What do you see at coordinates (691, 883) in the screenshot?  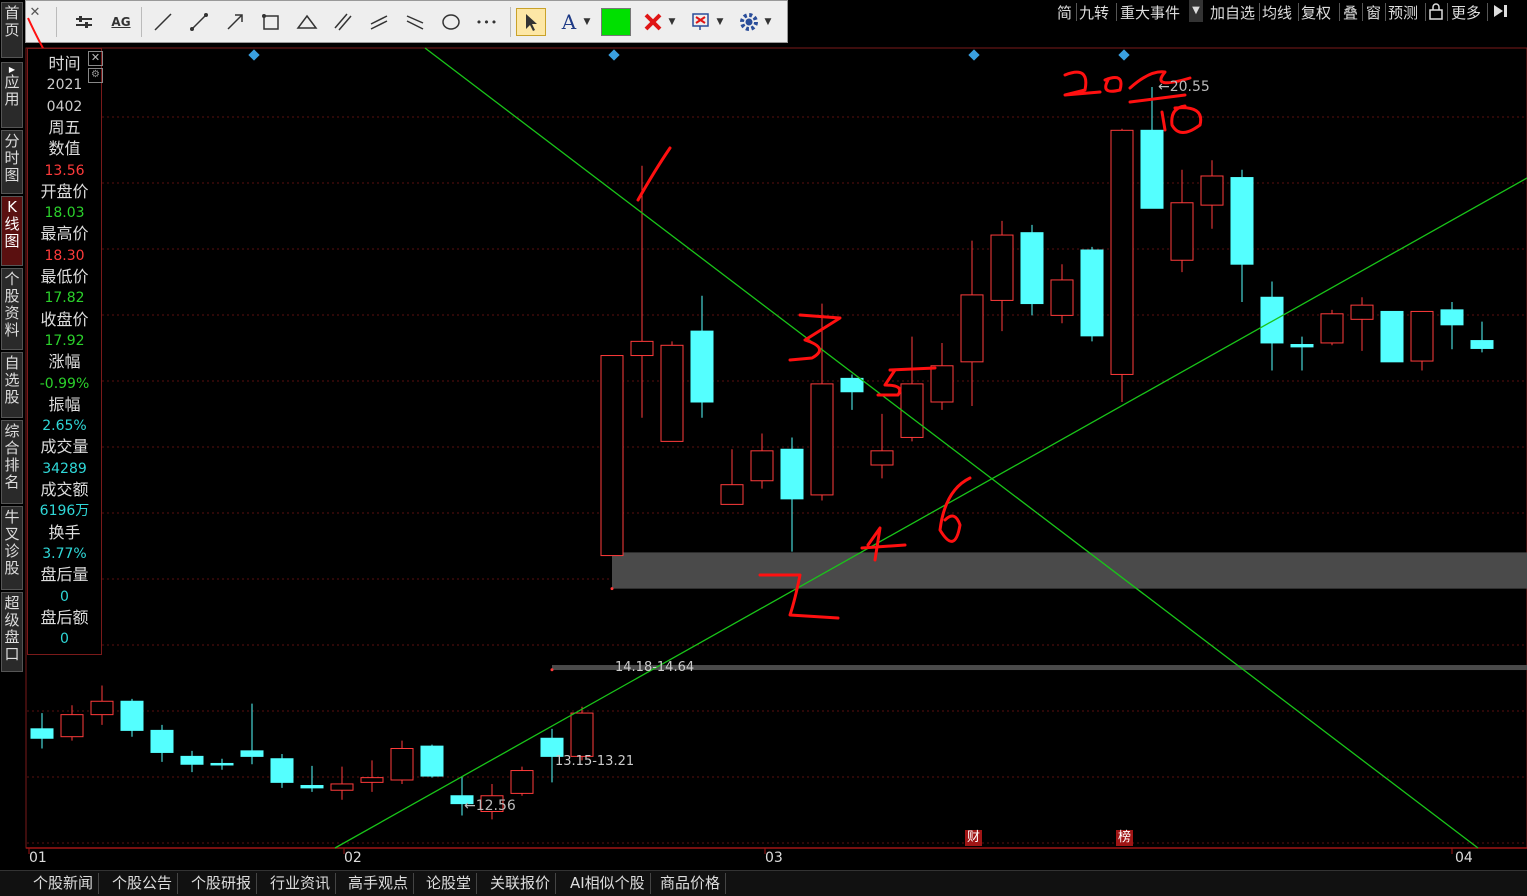 I see `bottom-tab-8: 商品价格` at bounding box center [691, 883].